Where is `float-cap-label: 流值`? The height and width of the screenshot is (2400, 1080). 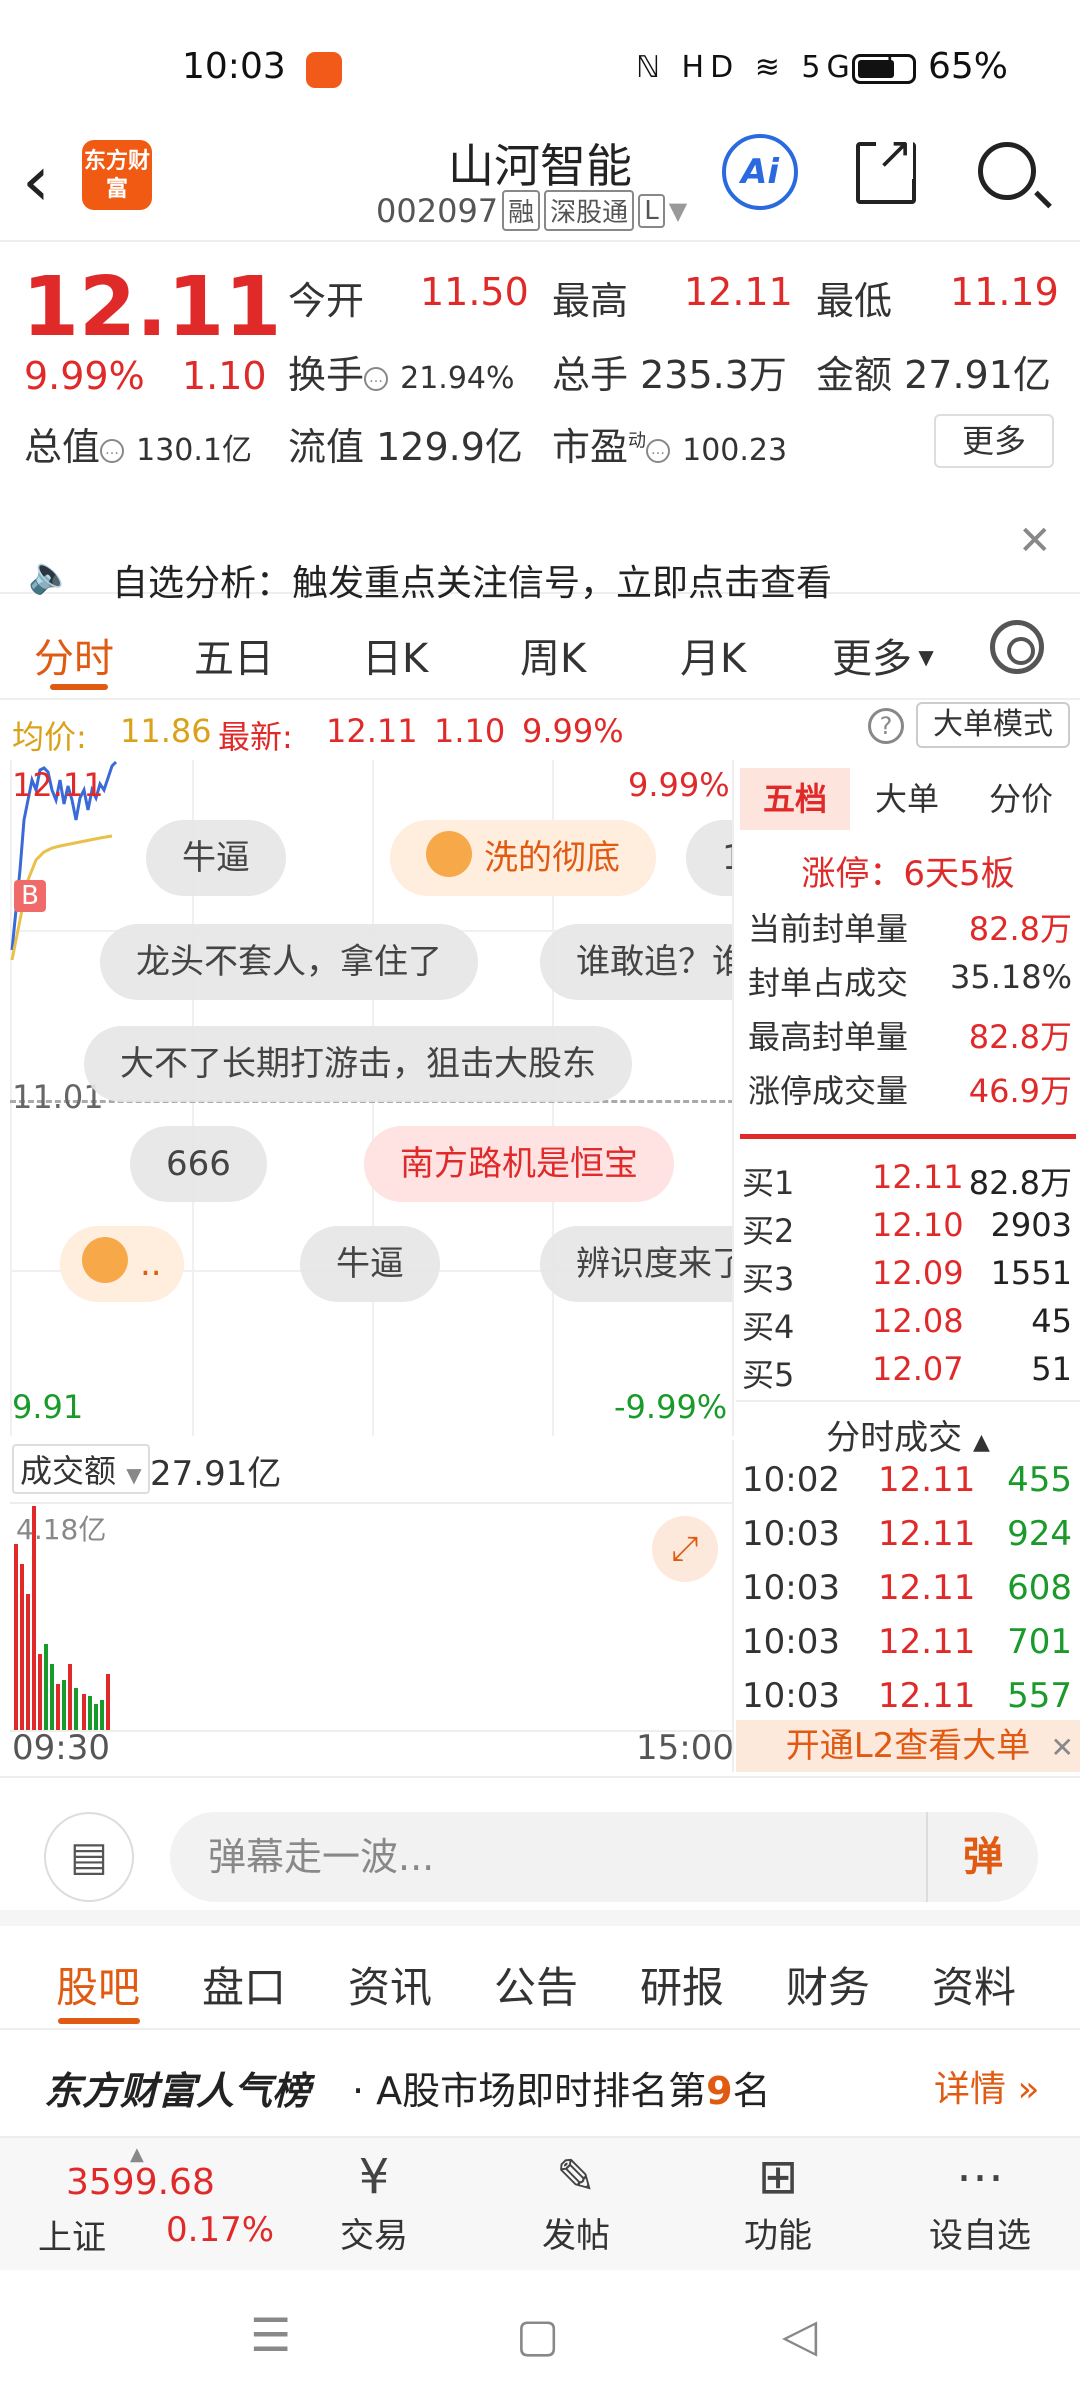
float-cap-label: 流值 is located at coordinates (326, 447).